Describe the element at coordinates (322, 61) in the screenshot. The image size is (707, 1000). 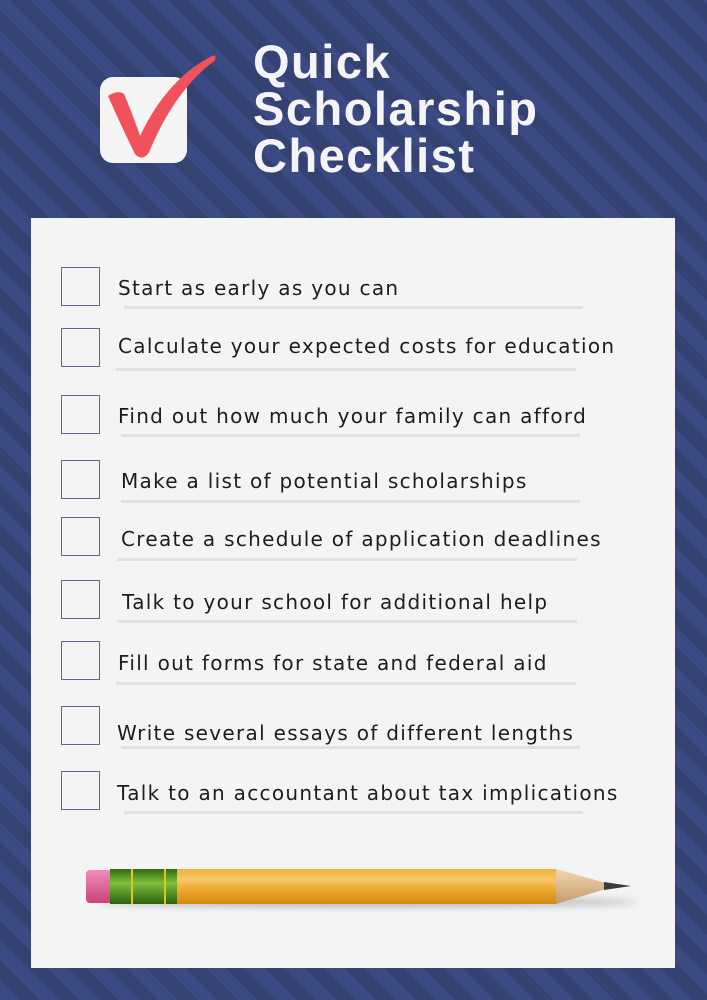
I see `title-line-1: Quick` at that location.